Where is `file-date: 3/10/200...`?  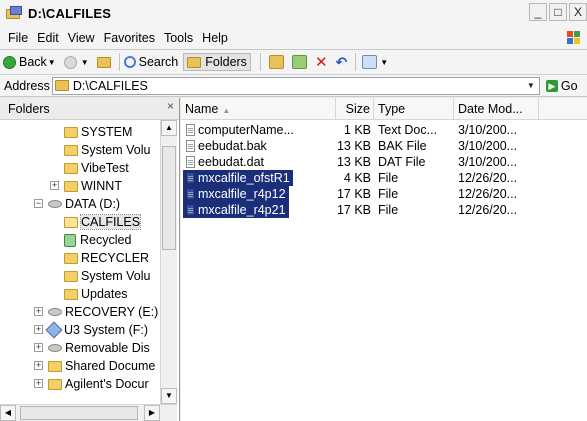 file-date: 3/10/200... is located at coordinates (488, 162).